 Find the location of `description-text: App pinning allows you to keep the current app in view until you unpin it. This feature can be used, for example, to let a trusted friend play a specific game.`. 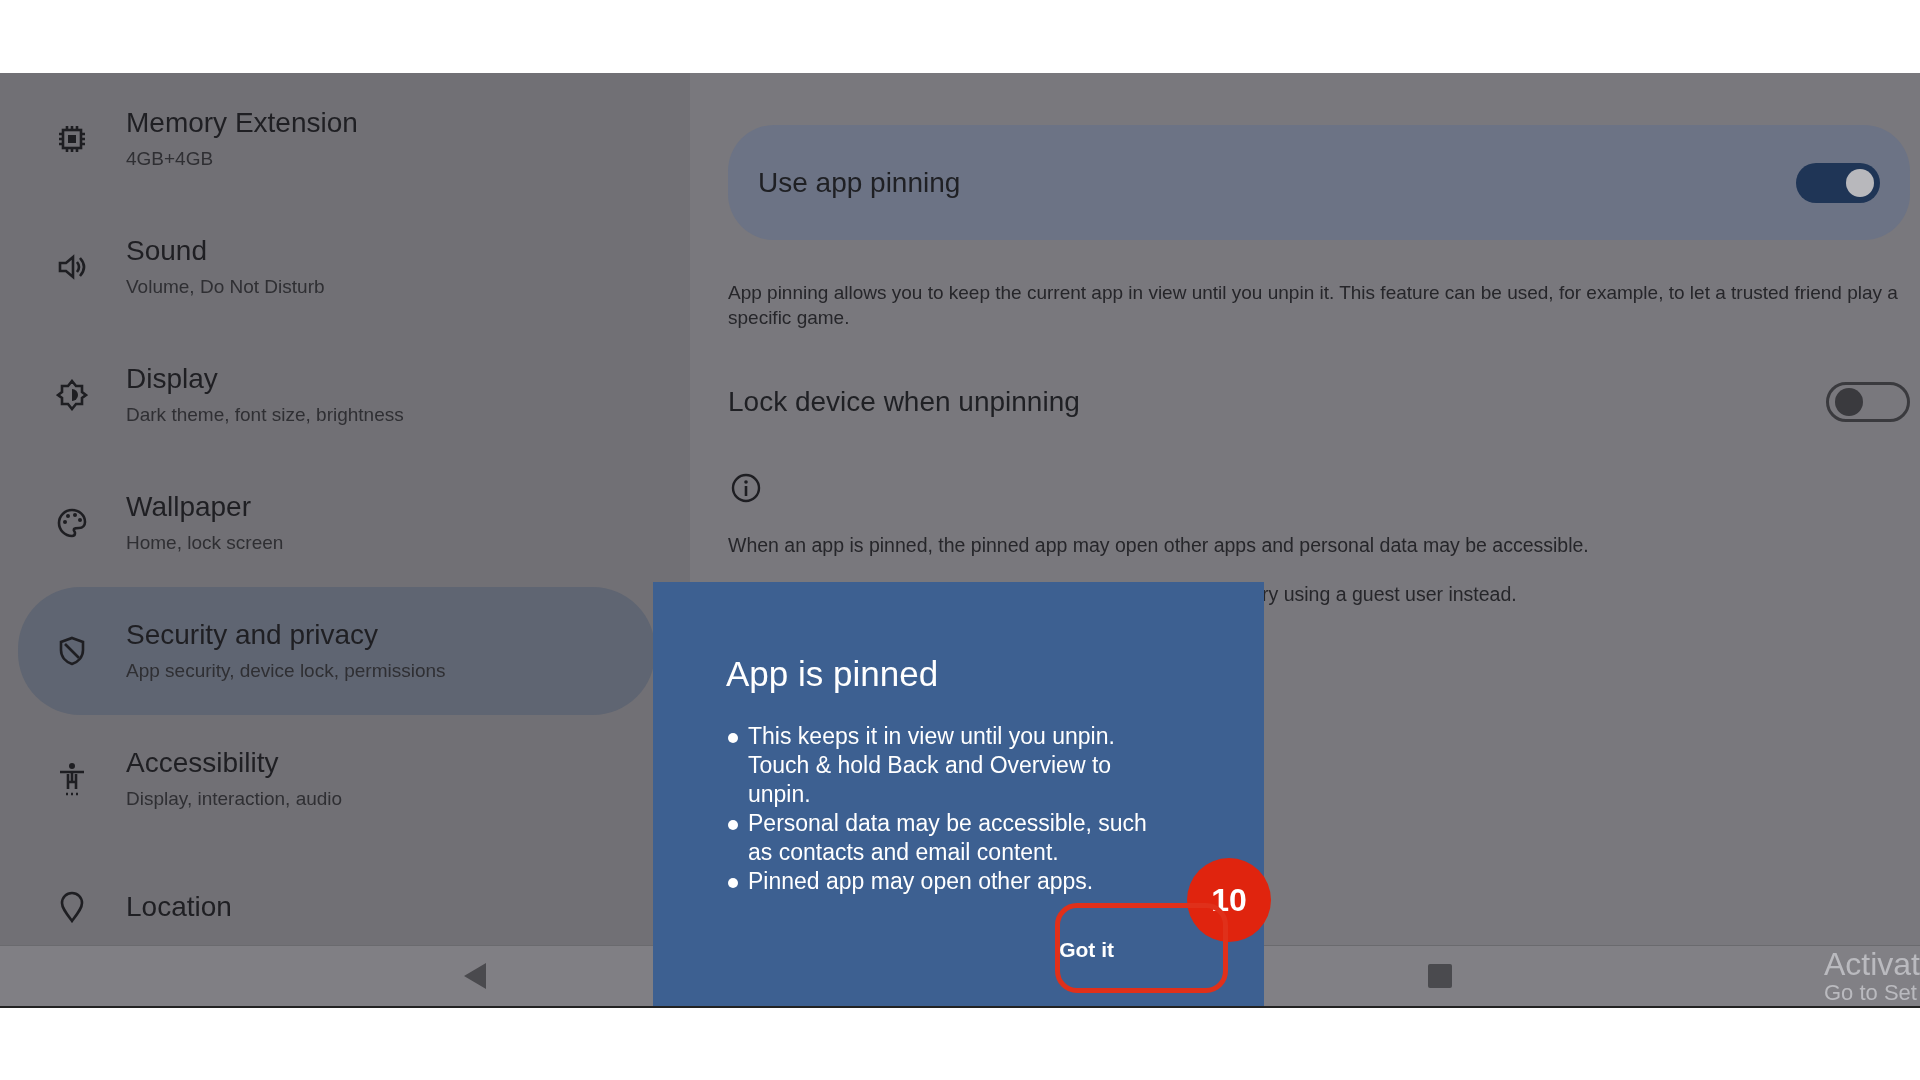

description-text: App pinning allows you to keep the current app in view until you unpin it. This feature can be used, for example, to let a trusted friend play a specific game. is located at coordinates (1313, 305).